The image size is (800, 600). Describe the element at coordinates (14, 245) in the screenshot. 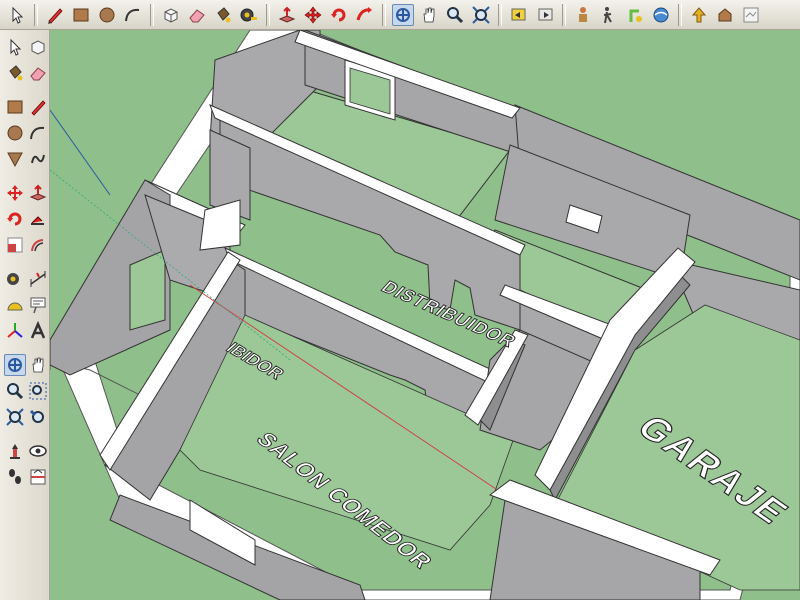

I see `scale-icon` at that location.